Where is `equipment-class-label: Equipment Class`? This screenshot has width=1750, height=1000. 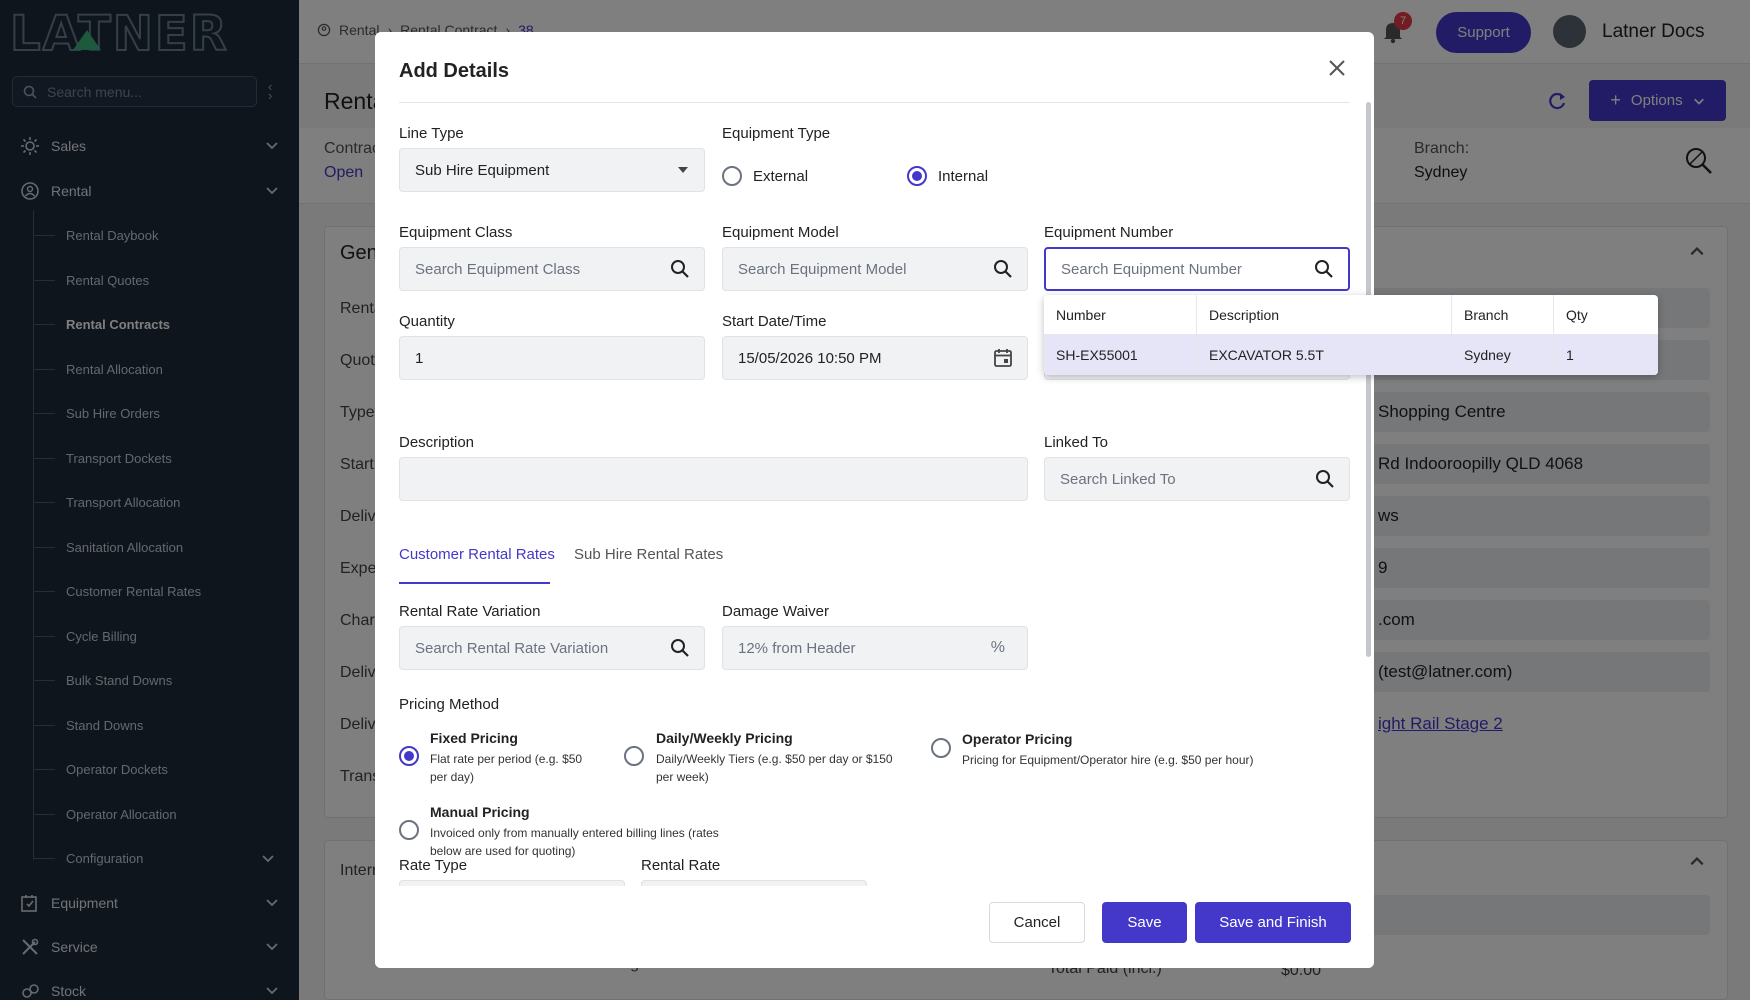 equipment-class-label: Equipment Class is located at coordinates (456, 232).